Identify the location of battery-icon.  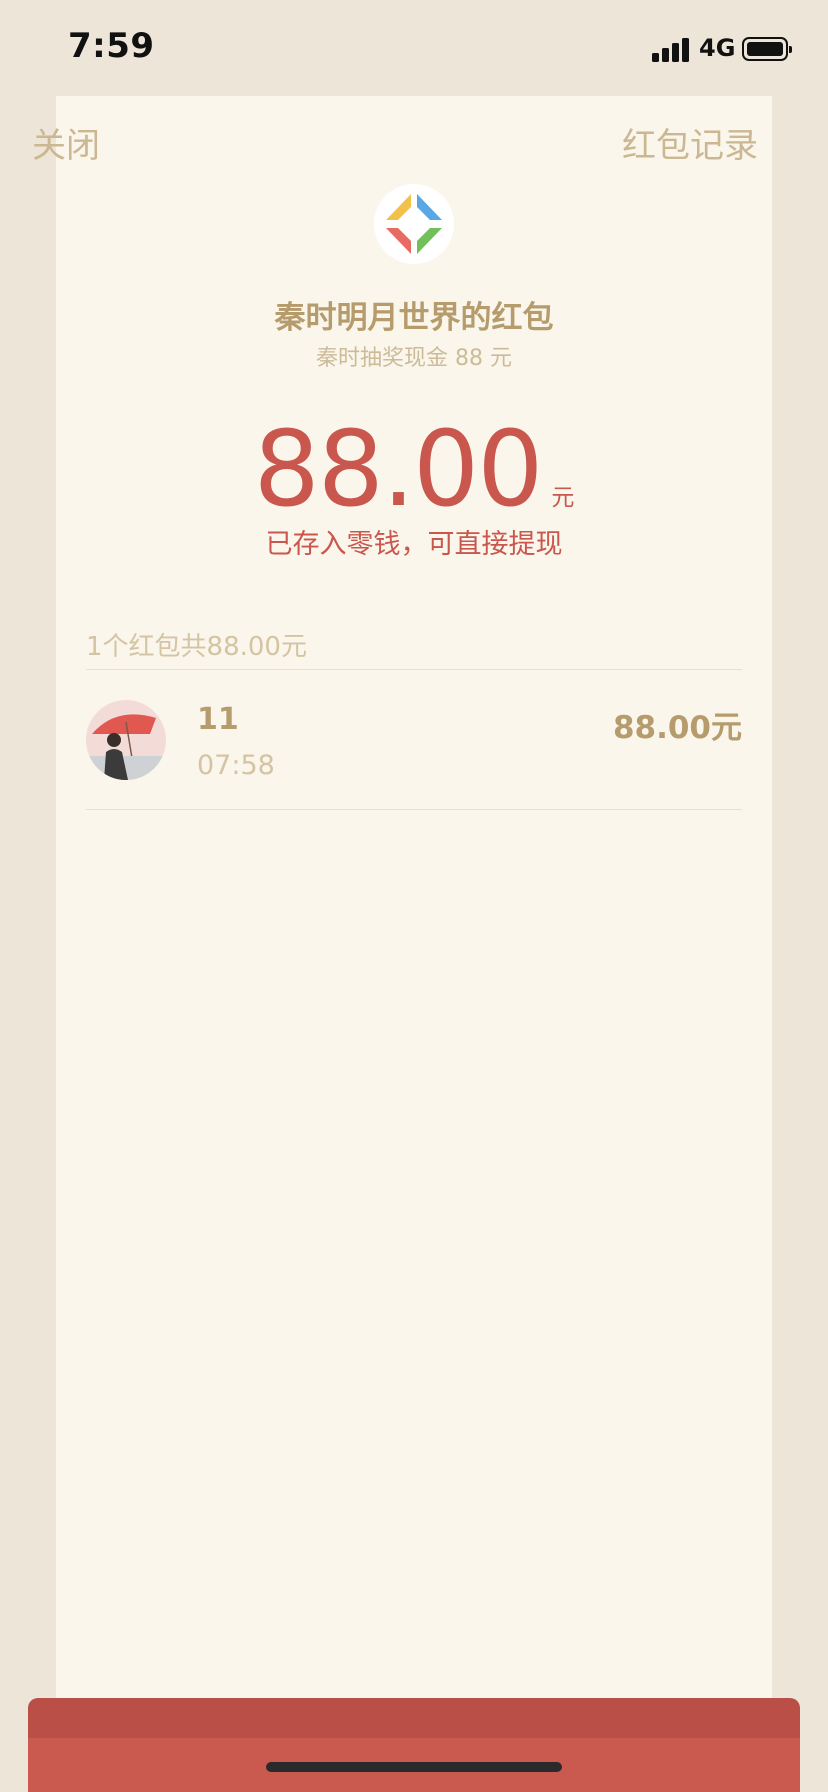
(767, 49).